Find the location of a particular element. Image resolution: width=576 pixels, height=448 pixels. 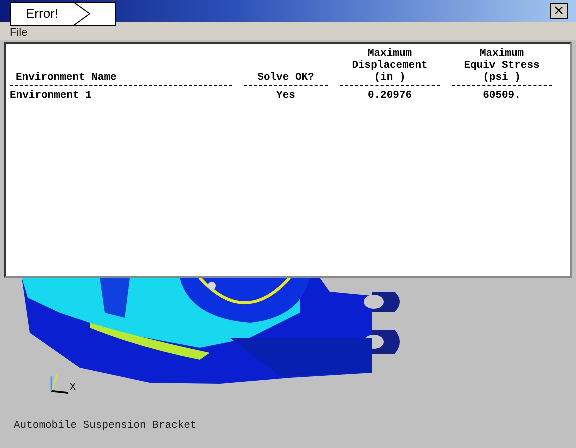

axis-triad-icon is located at coordinates (59, 383).